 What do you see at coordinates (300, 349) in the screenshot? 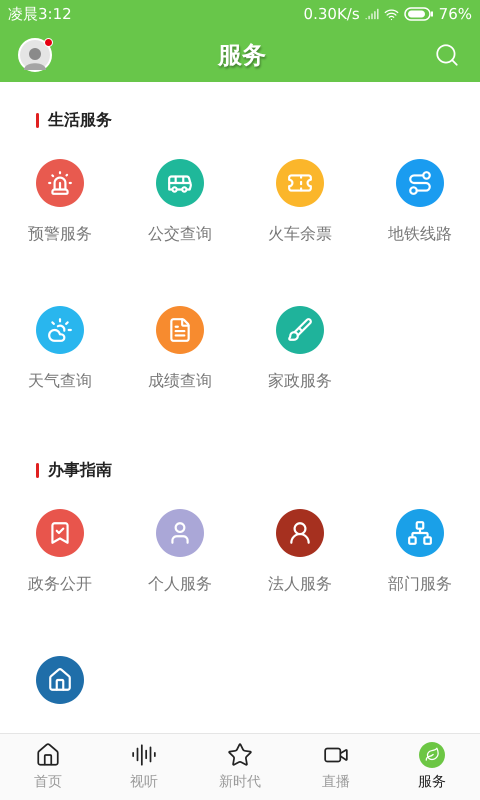
I see `service-item: 家政服务` at bounding box center [300, 349].